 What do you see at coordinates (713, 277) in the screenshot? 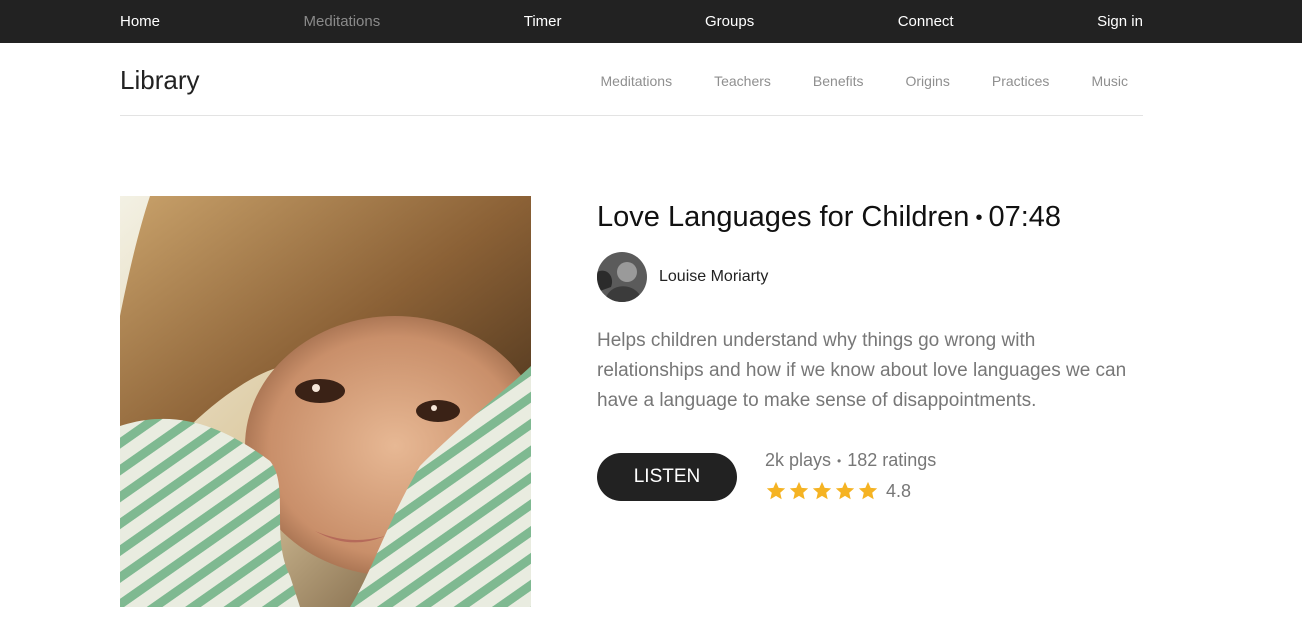
I see `teacher-name: Louise Moriarty` at bounding box center [713, 277].